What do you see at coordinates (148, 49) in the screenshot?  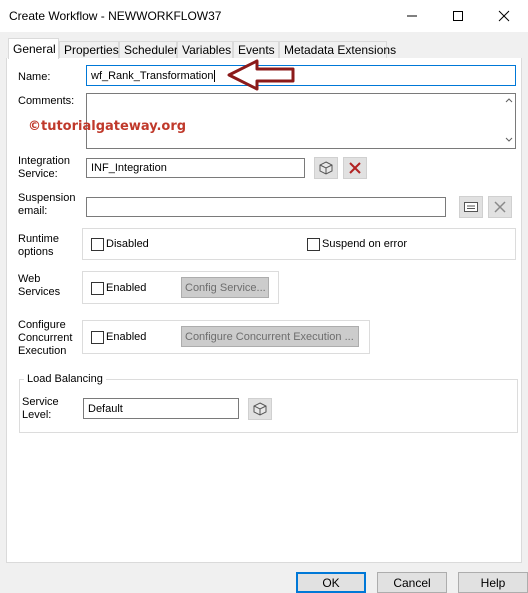 I see `tab-scheduler: Scheduler` at bounding box center [148, 49].